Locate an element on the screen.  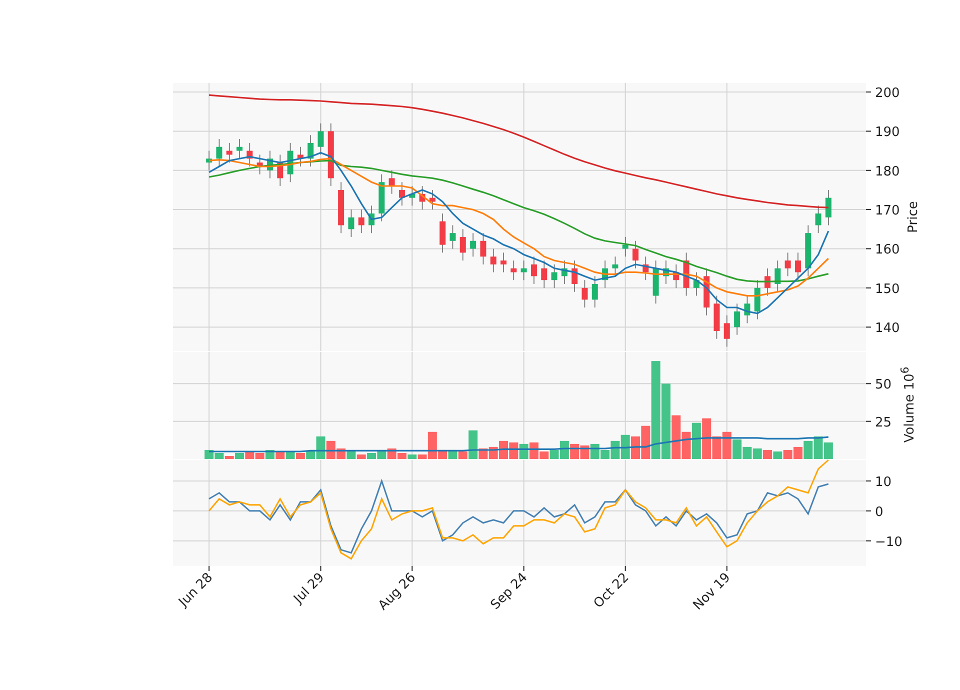
tick-label: 150 is located at coordinates (887, 289).